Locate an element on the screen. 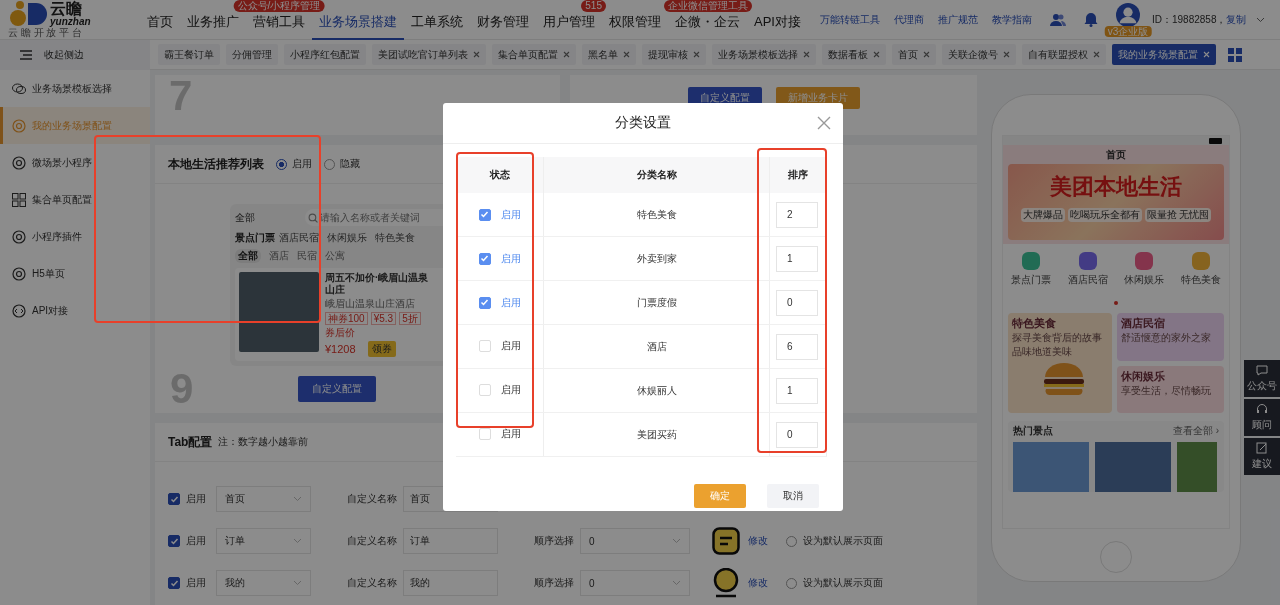  table-cell: 门票度假 is located at coordinates (656, 302).